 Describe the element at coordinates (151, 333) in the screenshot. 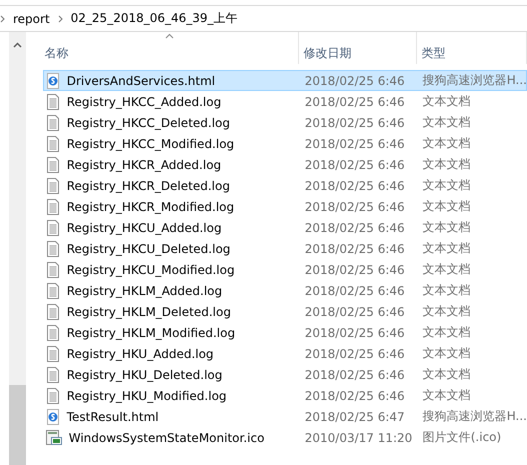

I see `file-name: Registry_HKLM_Modified.log` at that location.